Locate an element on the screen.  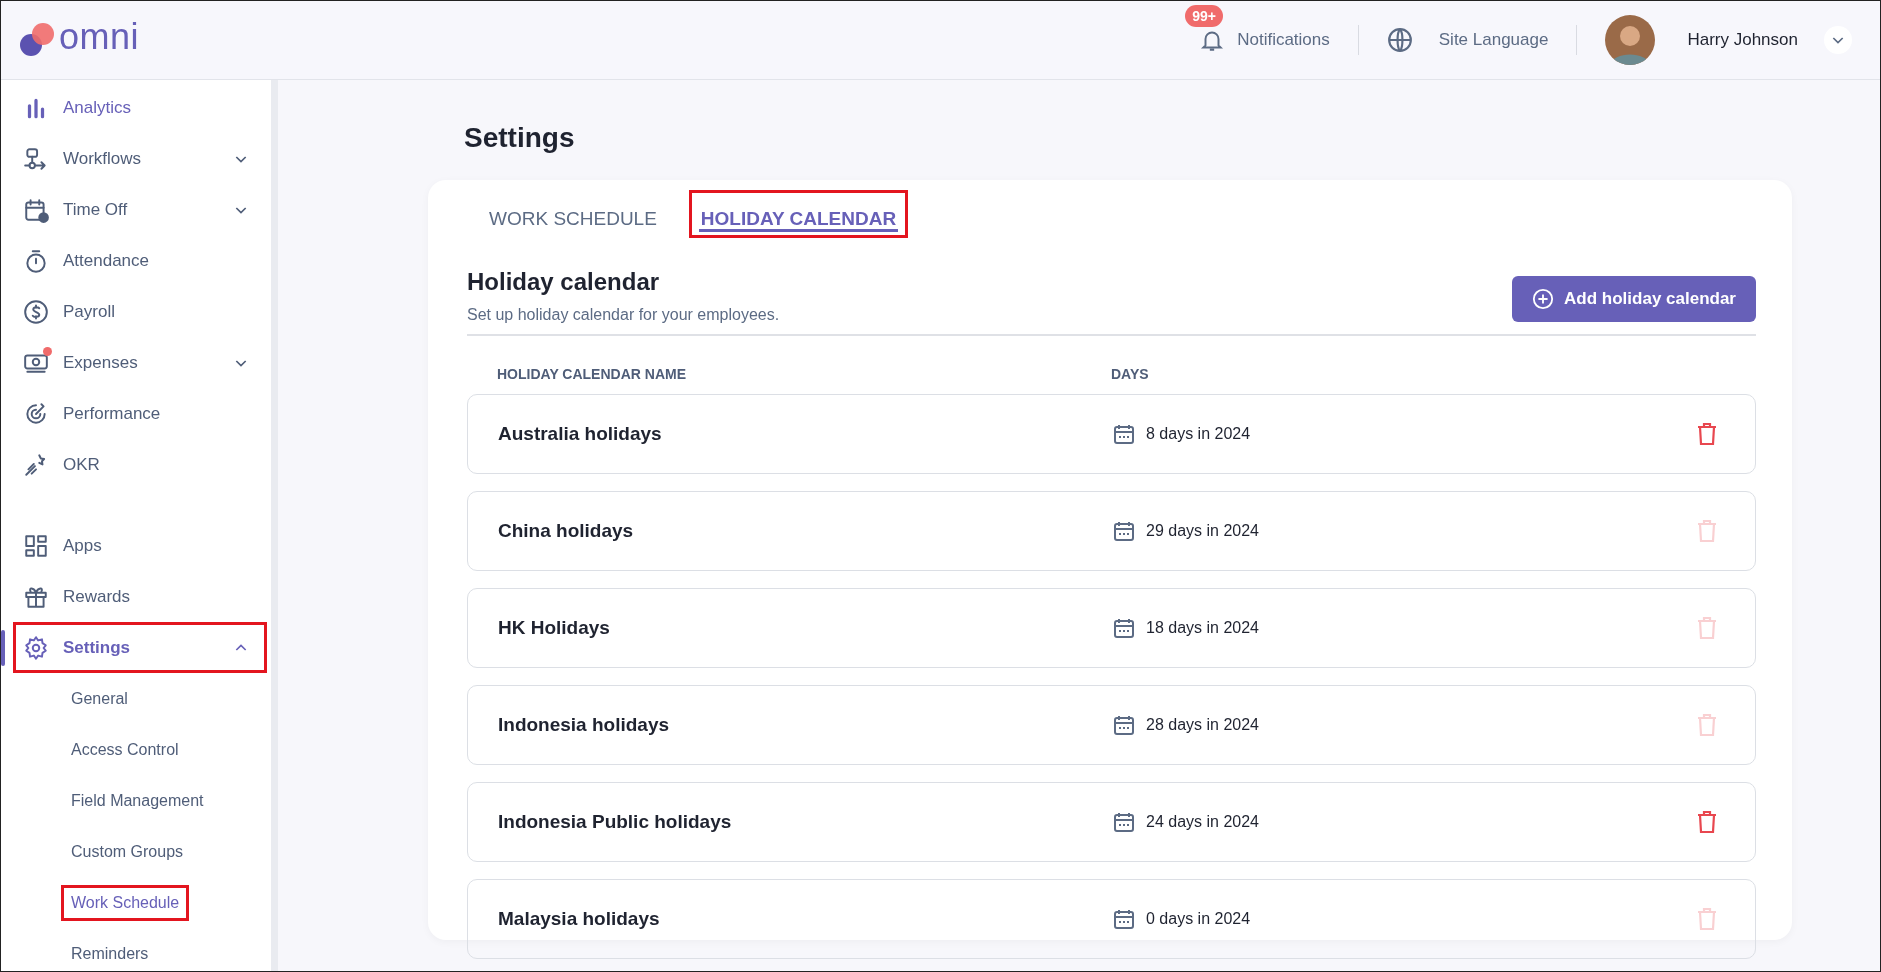
globe-icon is located at coordinates (1399, 40).